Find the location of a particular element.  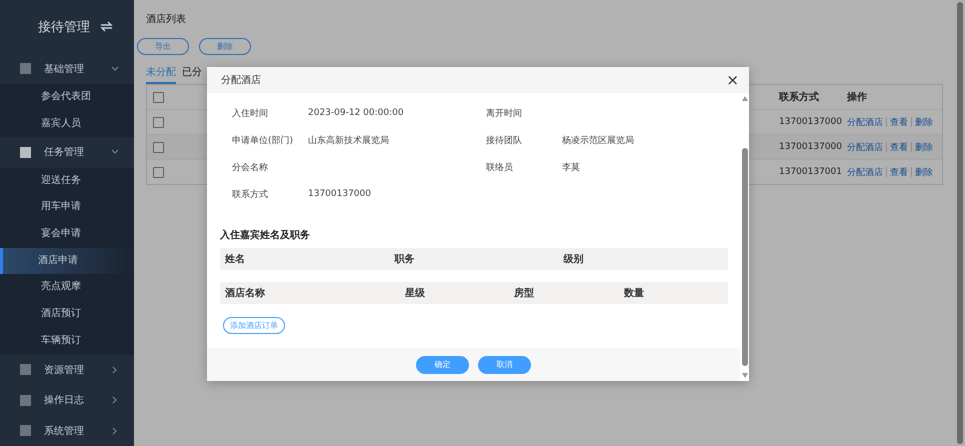

field-label: 联系方式 is located at coordinates (250, 194).